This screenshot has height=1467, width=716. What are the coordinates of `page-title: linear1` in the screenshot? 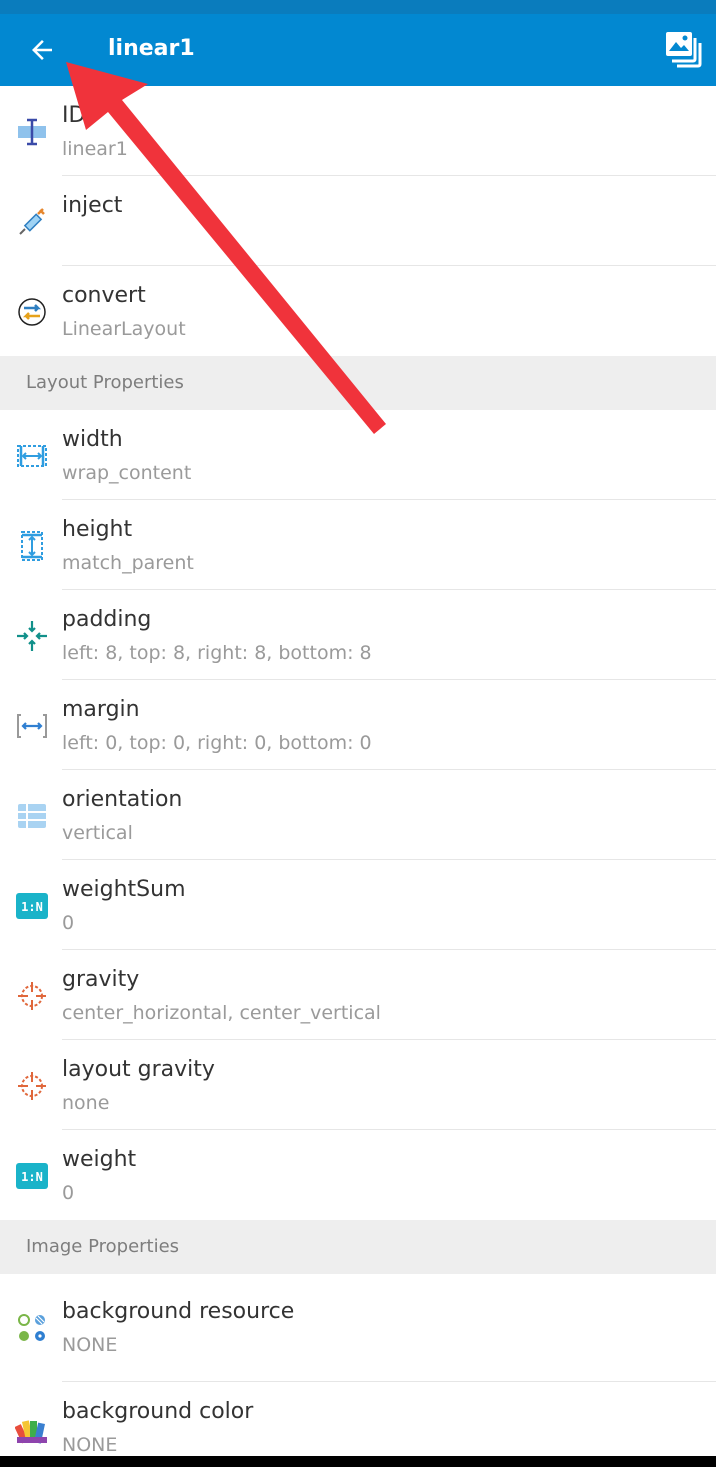 It's located at (151, 48).